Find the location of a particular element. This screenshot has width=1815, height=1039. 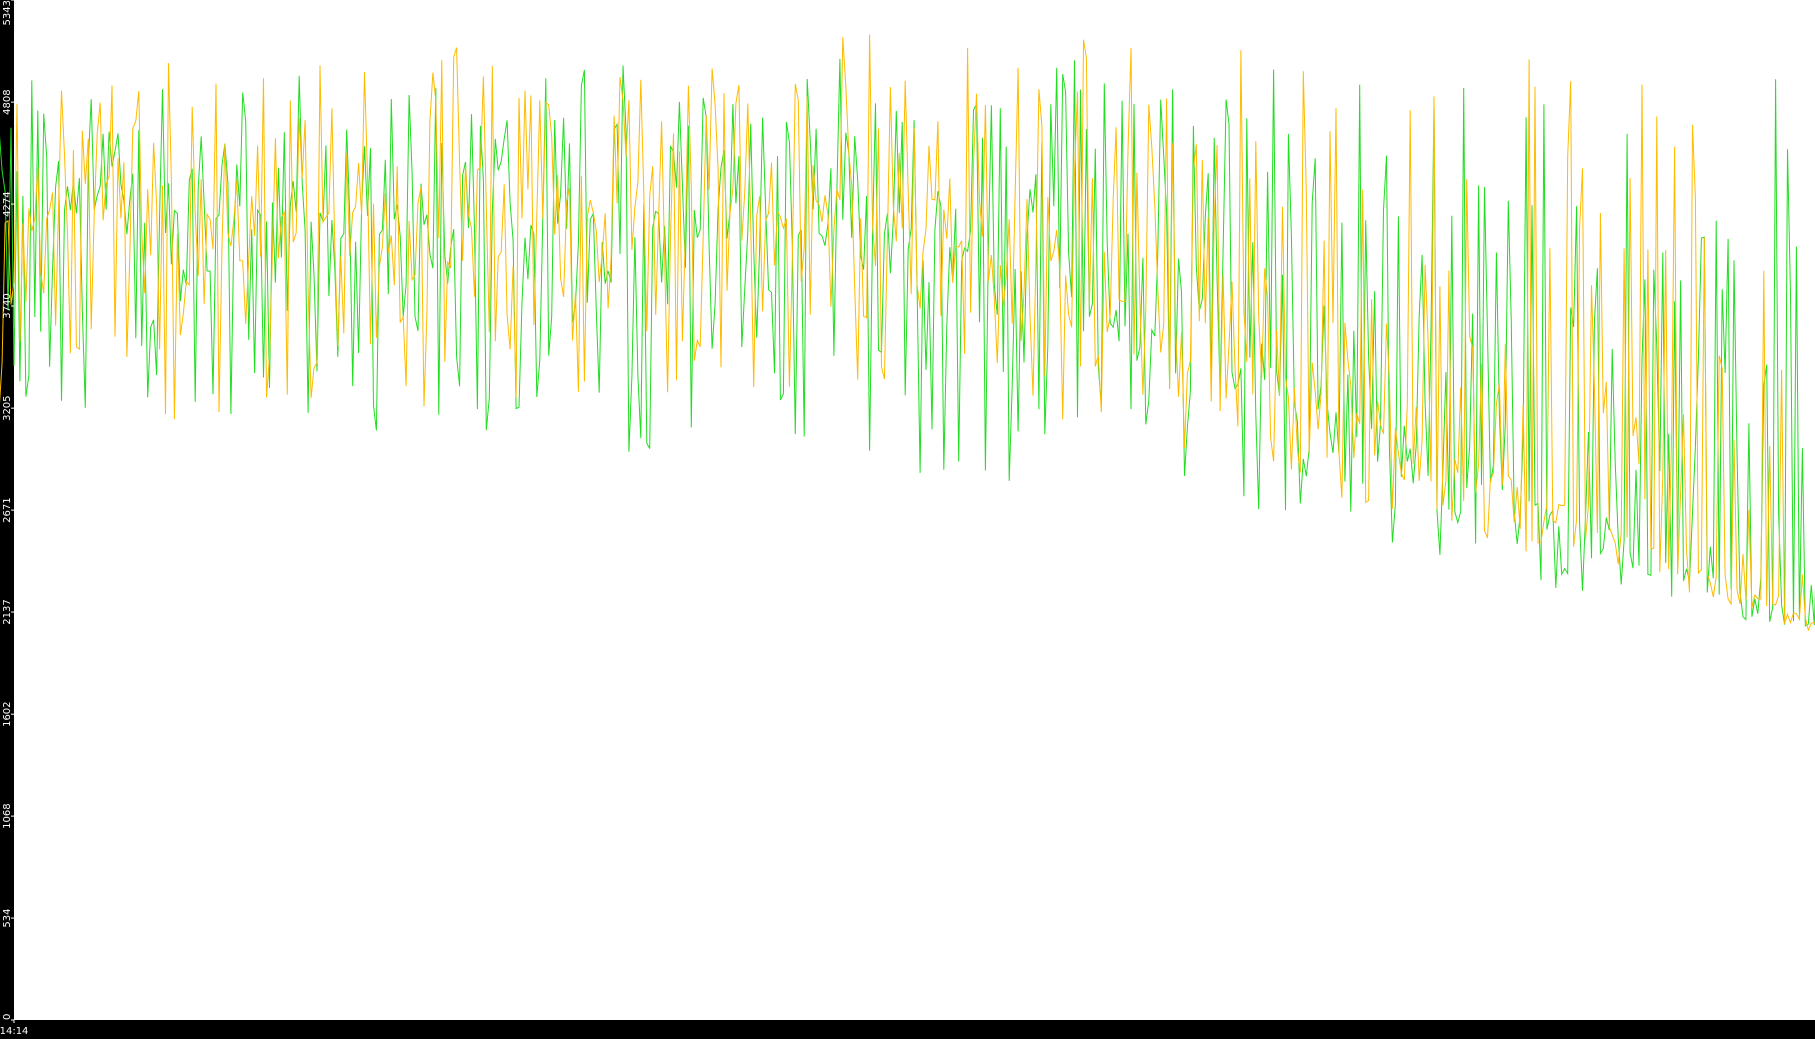

y-tick-label: 3205 is located at coordinates (7, 407).